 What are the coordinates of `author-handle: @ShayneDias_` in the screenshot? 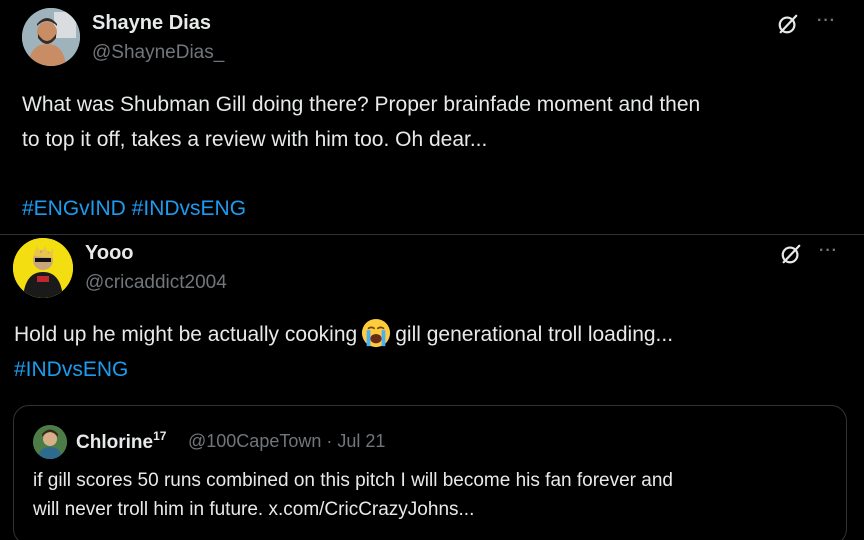 It's located at (158, 53).